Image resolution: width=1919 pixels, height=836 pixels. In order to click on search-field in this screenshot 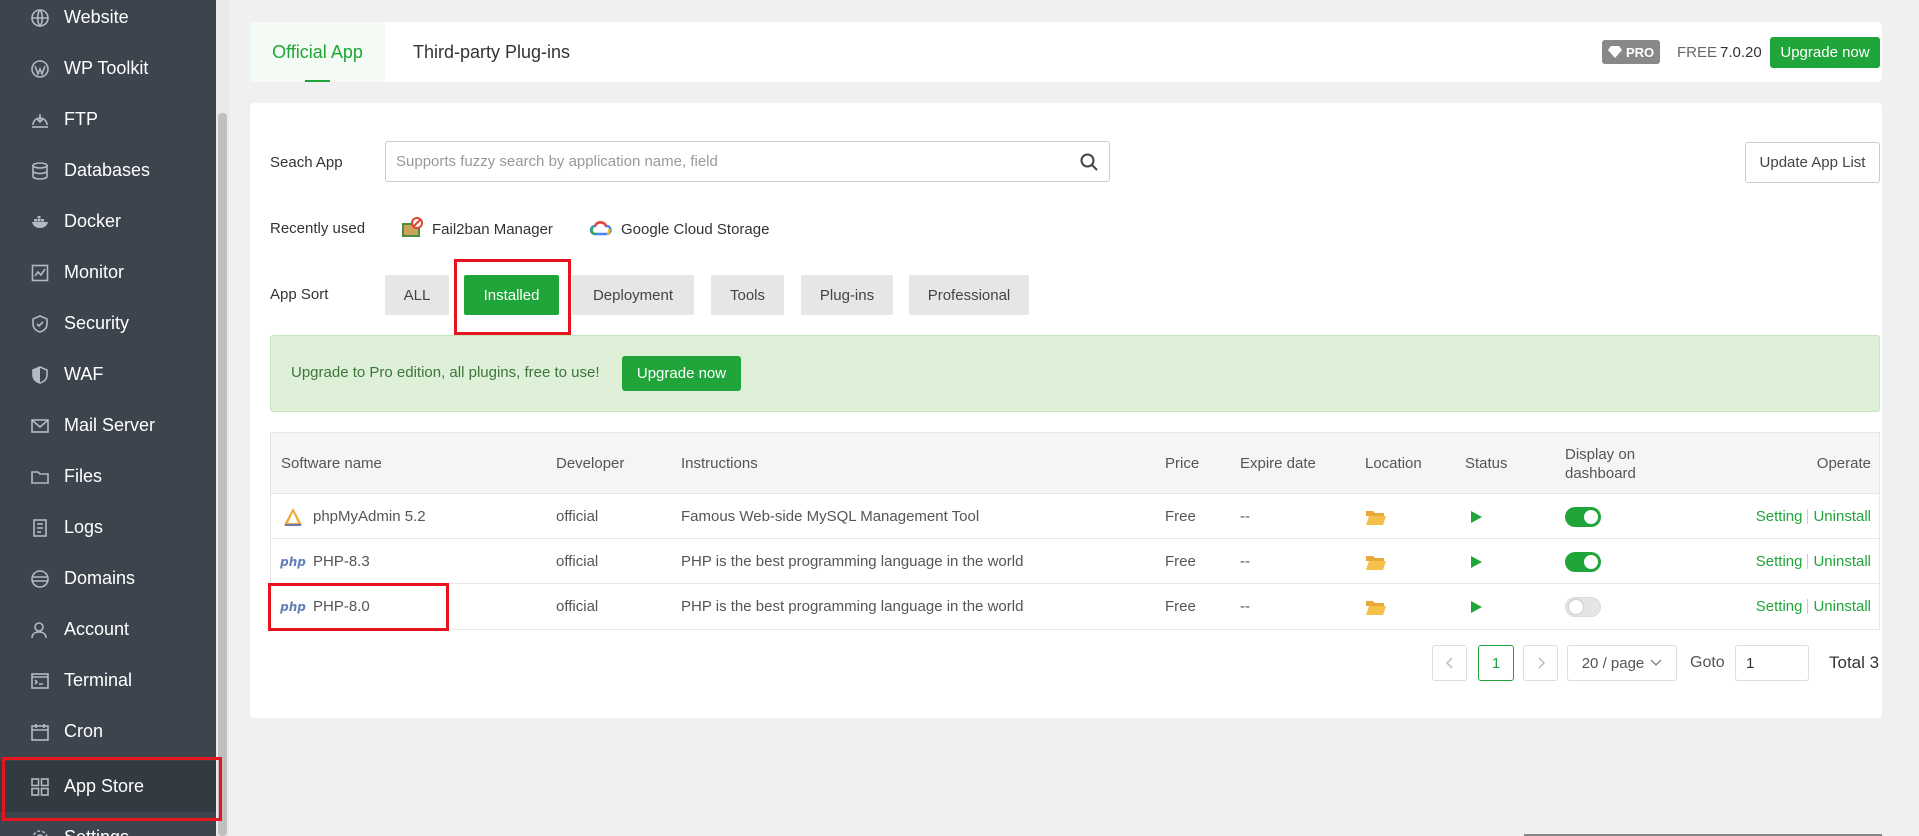, I will do `click(747, 161)`.